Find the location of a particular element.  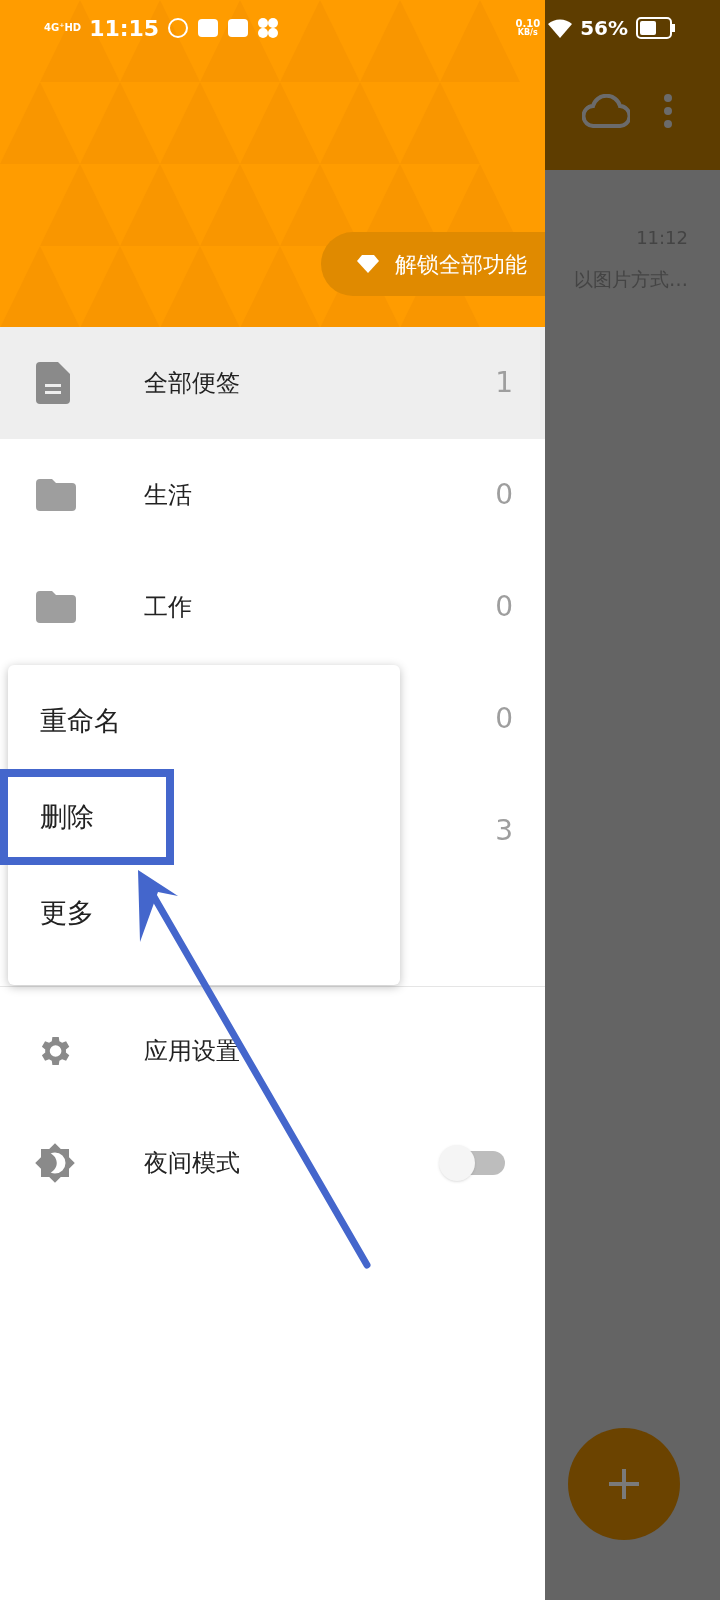

network-indicator: 4G⁺HD is located at coordinates (63, 28).